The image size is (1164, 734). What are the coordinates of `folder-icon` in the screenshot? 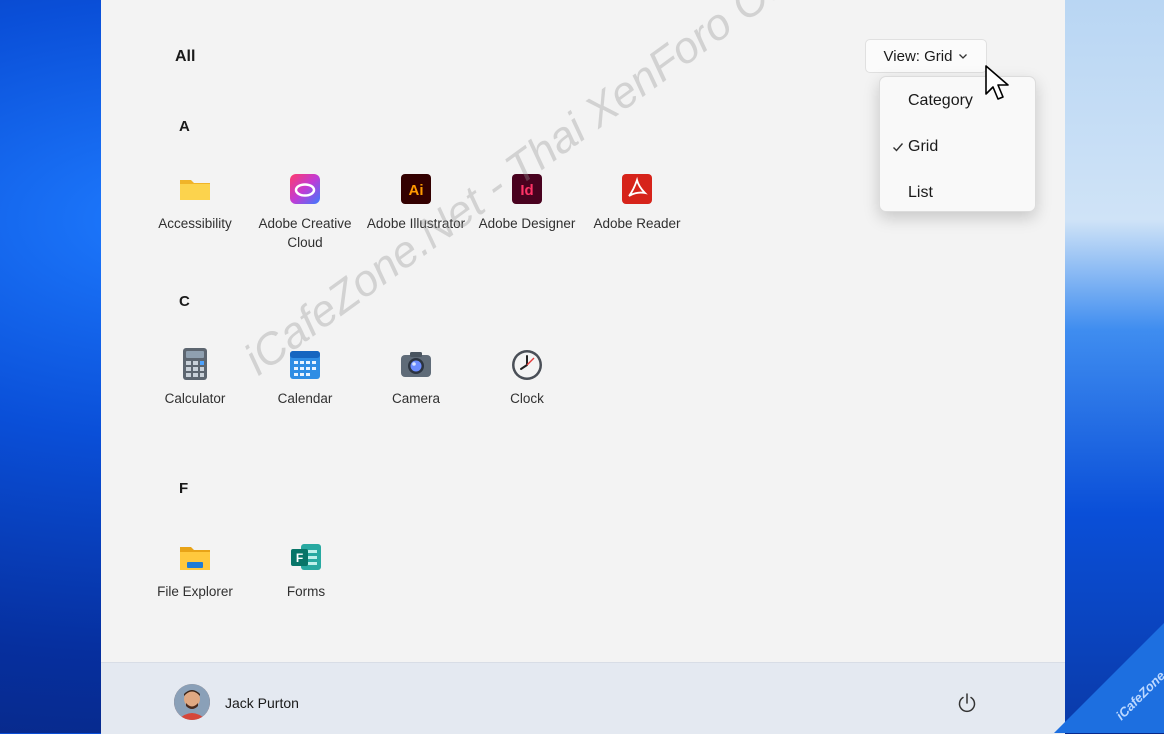 It's located at (195, 190).